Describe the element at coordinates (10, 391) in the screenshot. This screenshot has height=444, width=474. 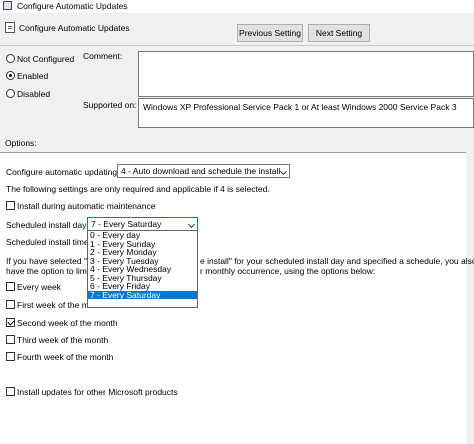
I see `other-products-checkbox` at that location.